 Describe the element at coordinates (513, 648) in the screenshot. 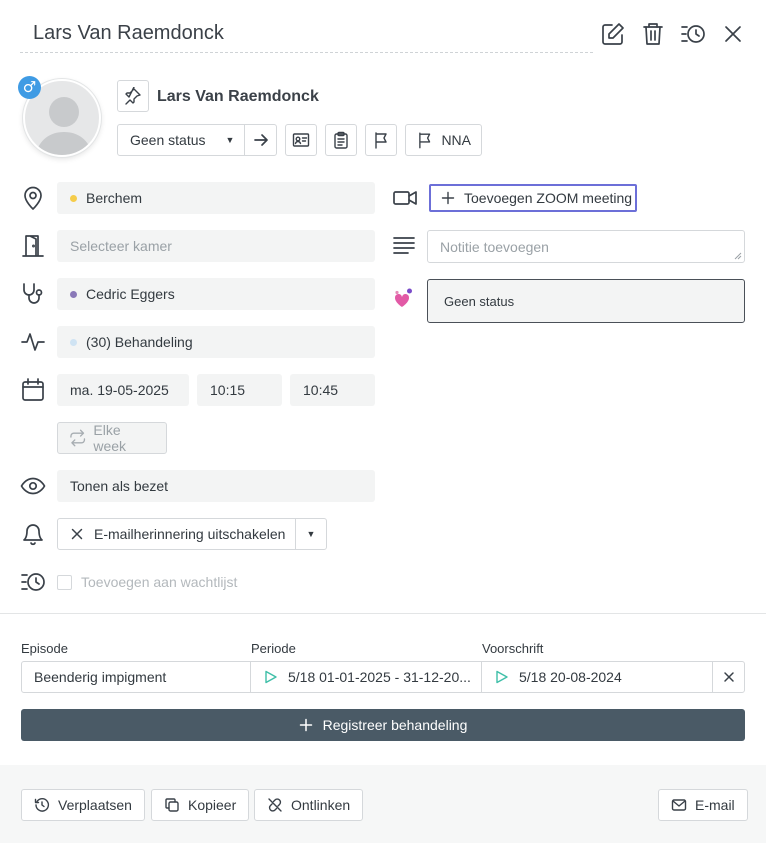

I see `prescription-label: Voorschrift` at that location.